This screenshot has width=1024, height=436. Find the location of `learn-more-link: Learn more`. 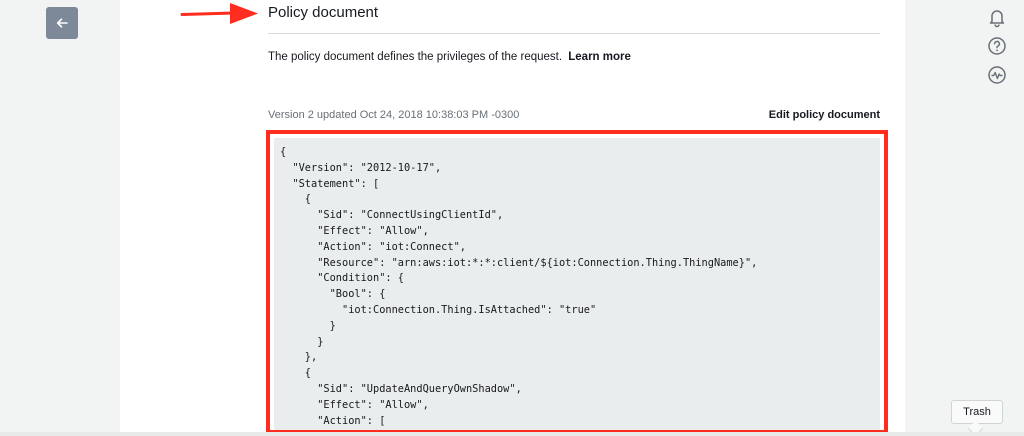

learn-more-link: Learn more is located at coordinates (599, 57).